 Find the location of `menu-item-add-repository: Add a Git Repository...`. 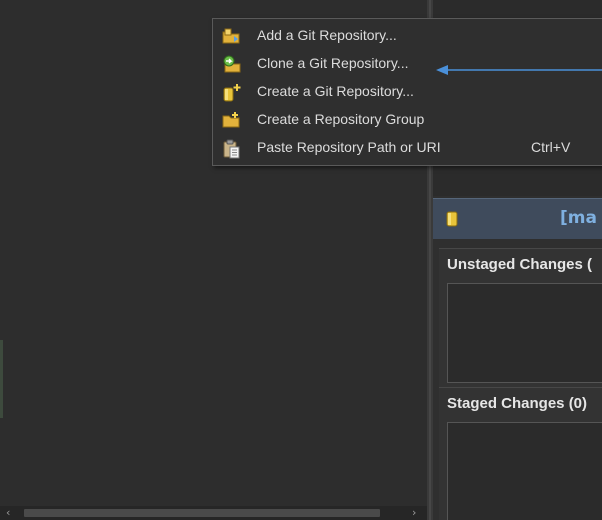

menu-item-add-repository: Add a Git Repository... is located at coordinates (408, 35).